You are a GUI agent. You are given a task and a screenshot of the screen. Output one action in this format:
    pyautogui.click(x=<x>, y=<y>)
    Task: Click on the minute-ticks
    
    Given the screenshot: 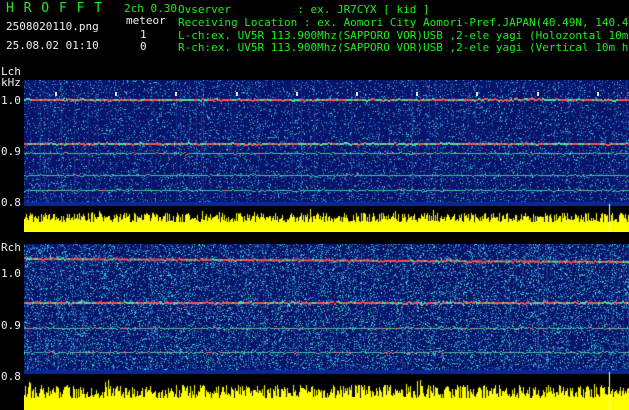 What is the action you would take?
    pyautogui.click(x=326, y=94)
    